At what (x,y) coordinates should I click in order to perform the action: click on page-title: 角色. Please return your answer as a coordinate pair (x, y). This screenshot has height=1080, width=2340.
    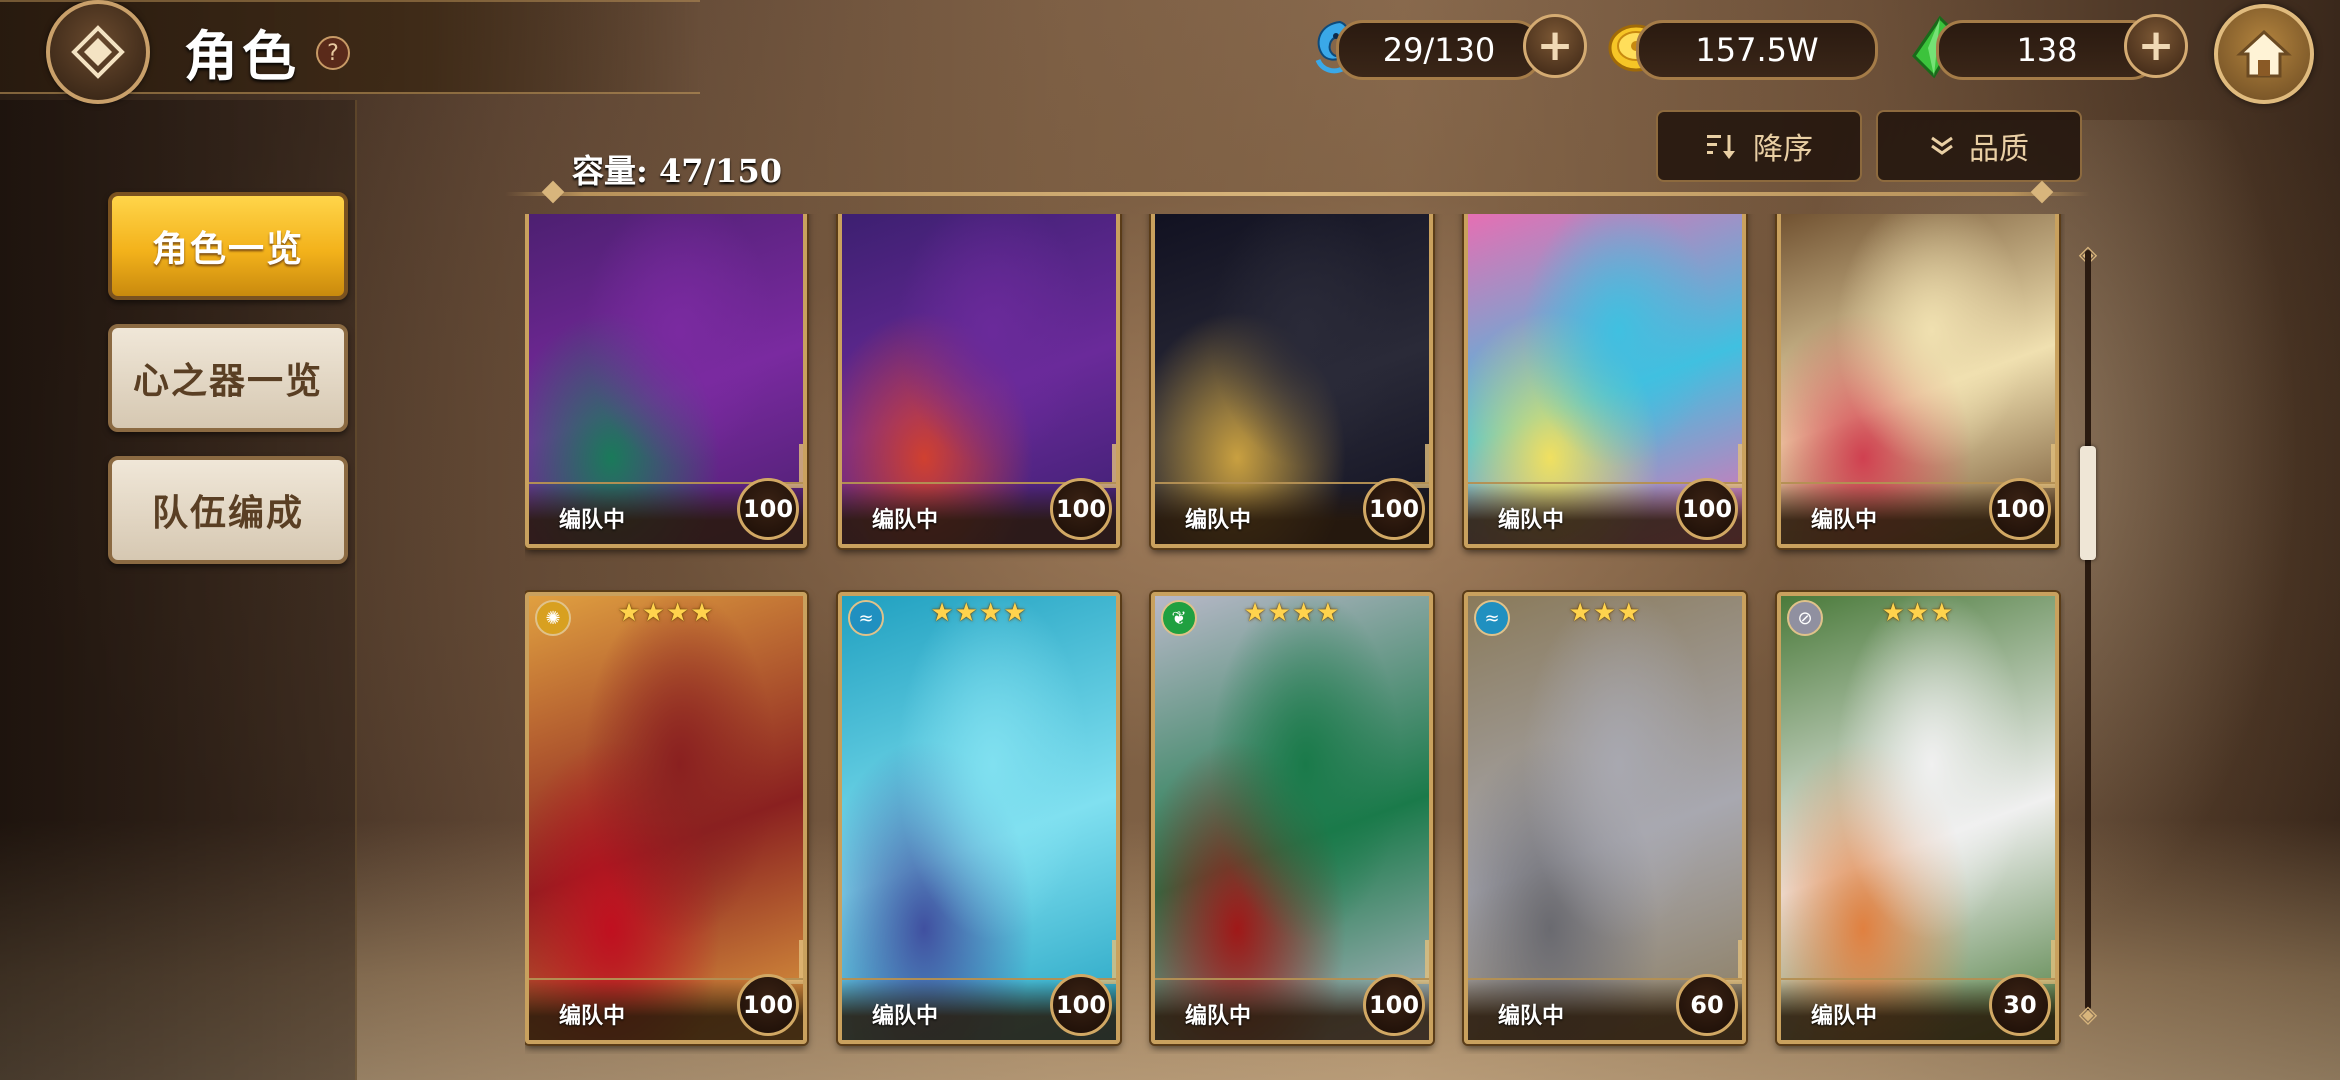
    Looking at the image, I should click on (242, 56).